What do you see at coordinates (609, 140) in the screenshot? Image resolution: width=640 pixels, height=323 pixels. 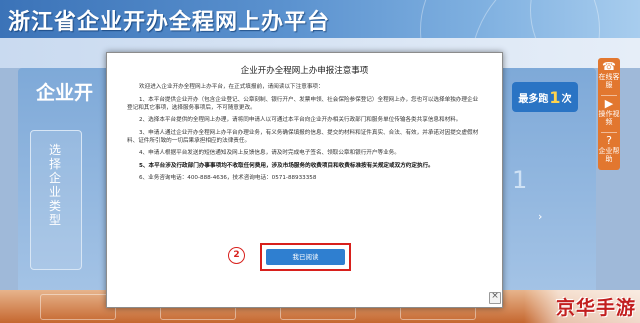 I see `help-icon: ?` at bounding box center [609, 140].